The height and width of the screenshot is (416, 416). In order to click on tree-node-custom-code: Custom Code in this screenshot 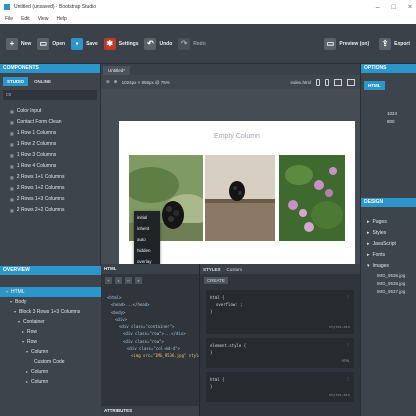, I will do `click(50, 362)`.